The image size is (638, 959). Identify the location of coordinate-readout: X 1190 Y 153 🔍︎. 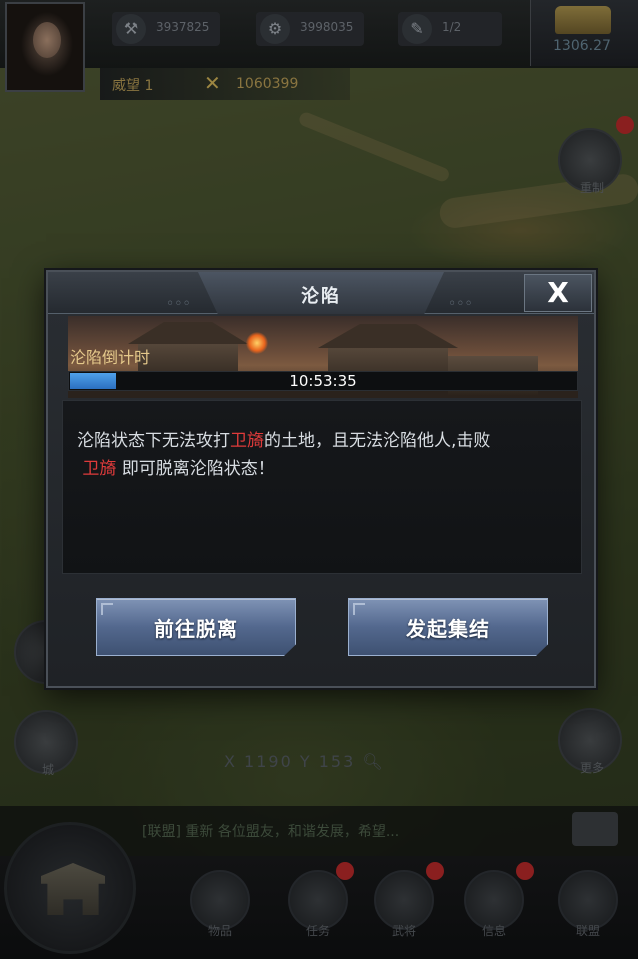
(320, 762).